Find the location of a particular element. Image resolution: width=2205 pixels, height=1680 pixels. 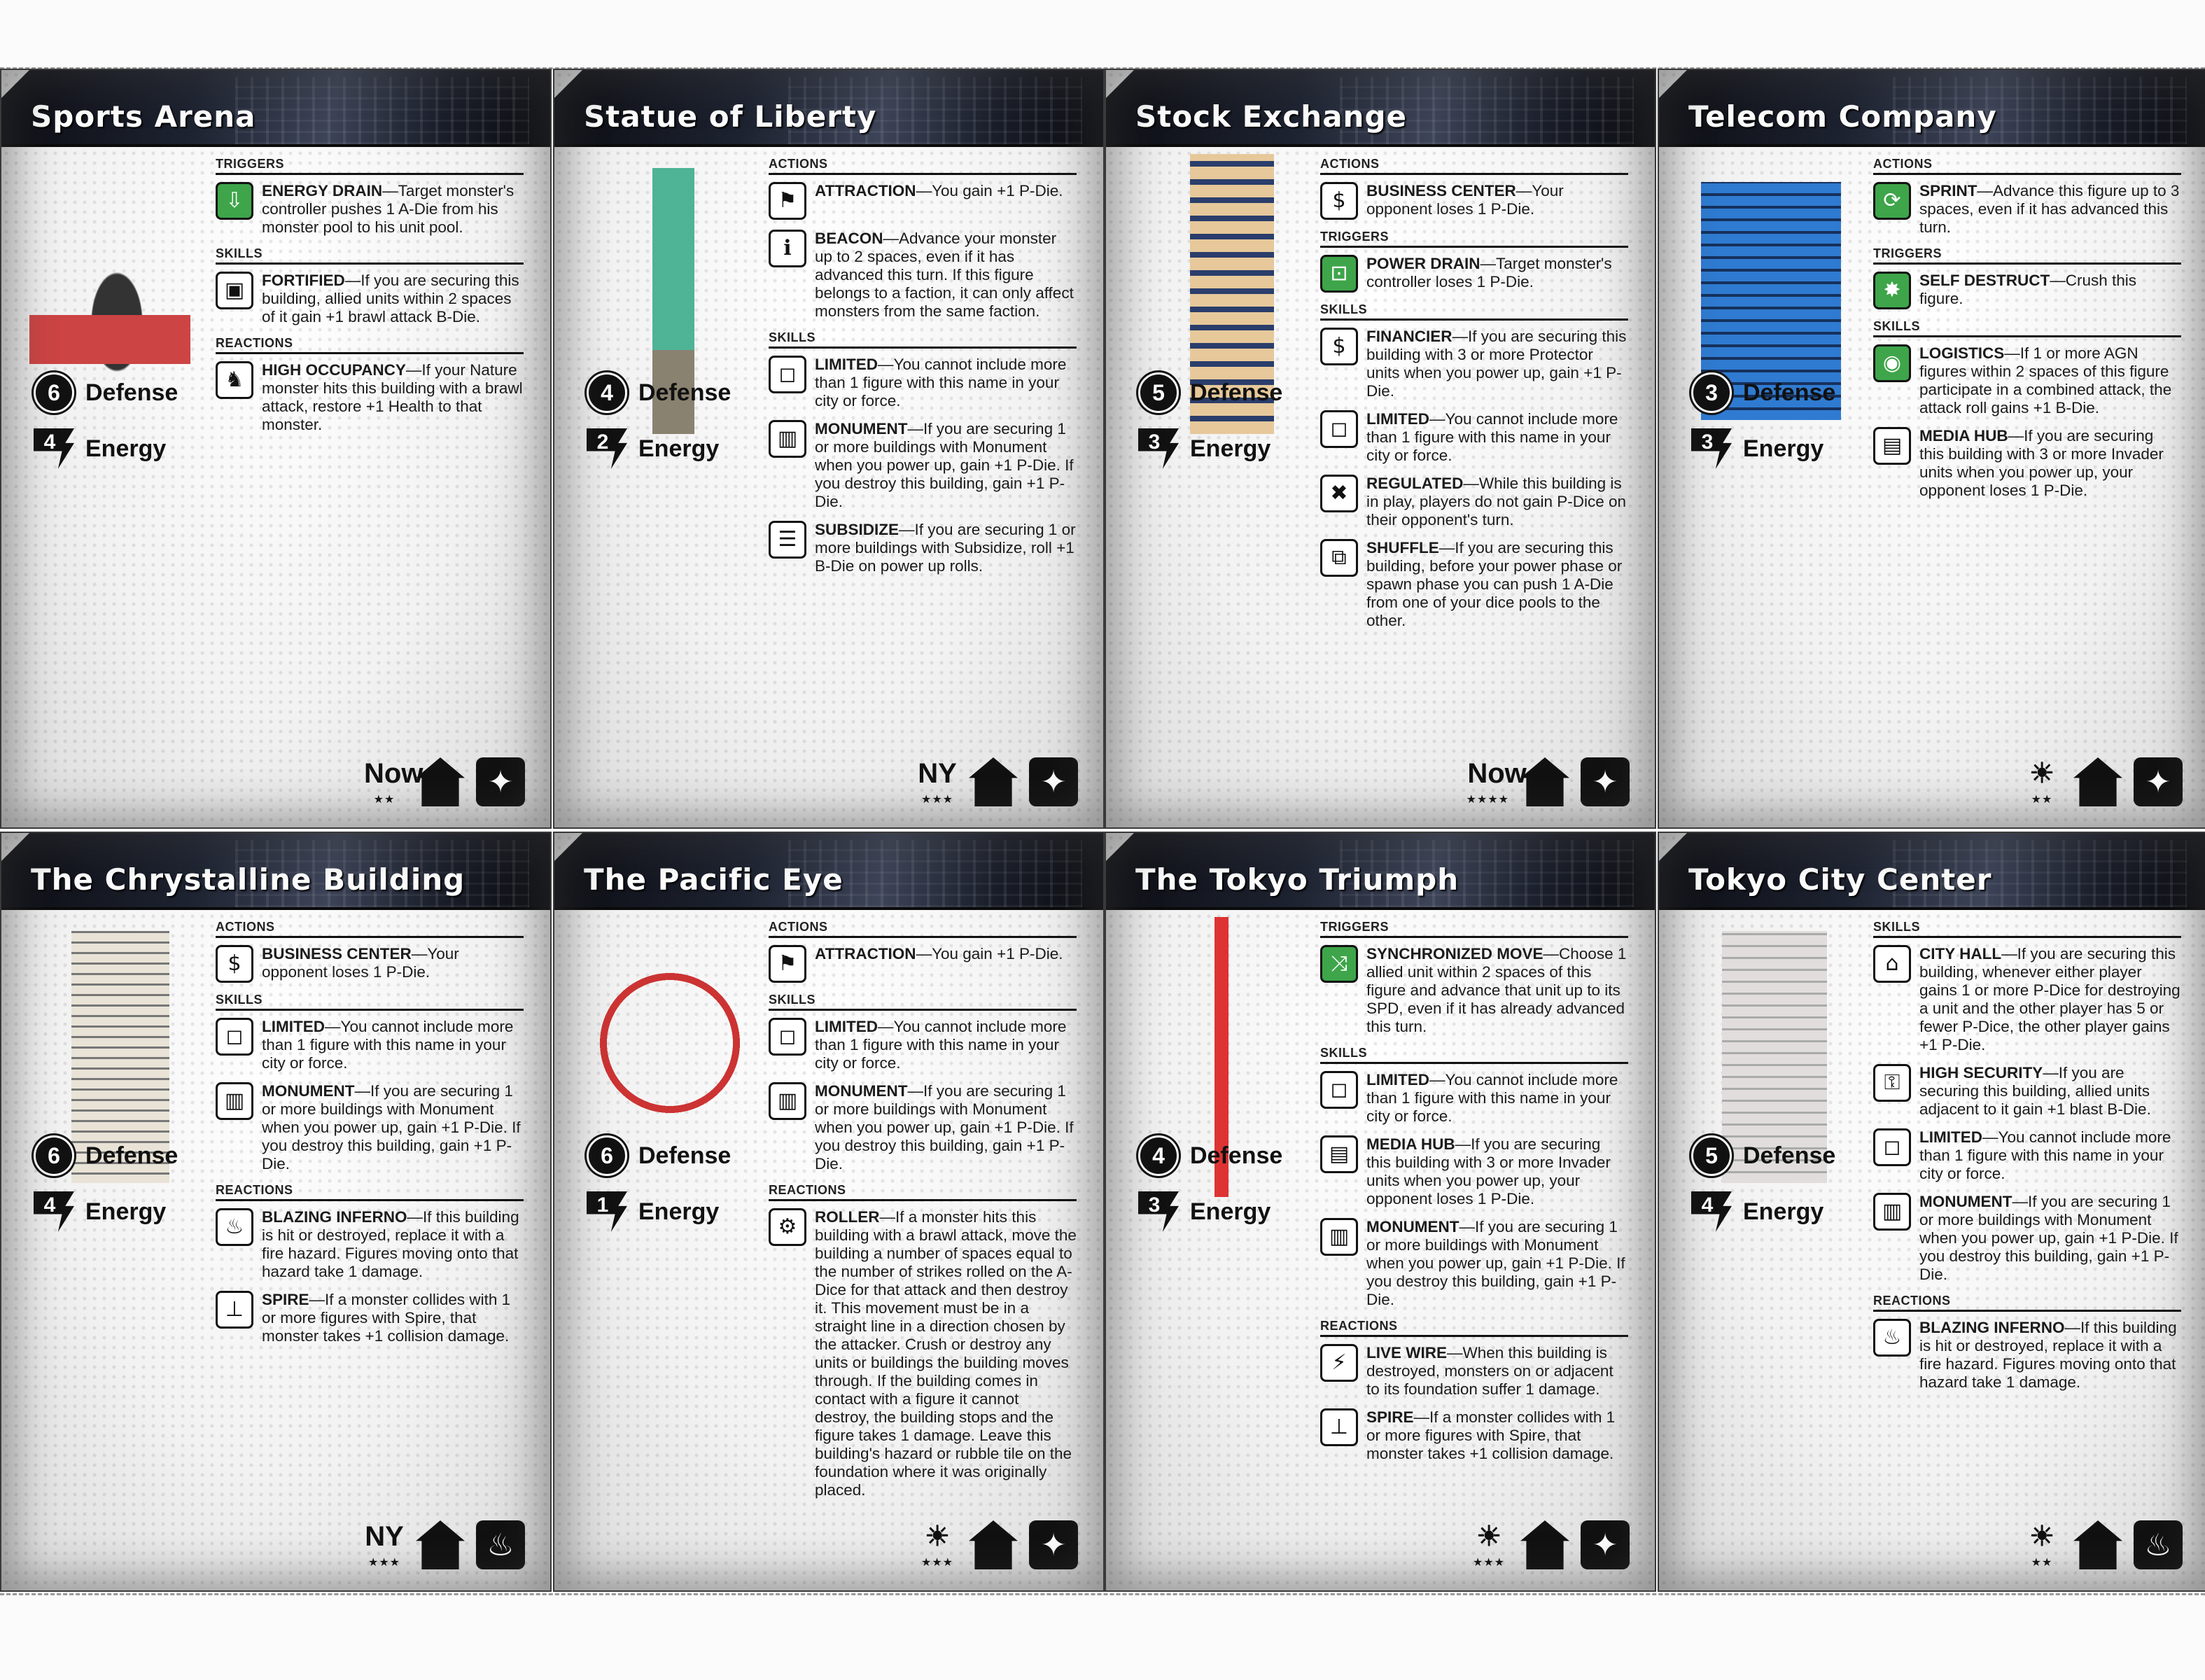

section-heading: REACTIONS is located at coordinates (1474, 1328).